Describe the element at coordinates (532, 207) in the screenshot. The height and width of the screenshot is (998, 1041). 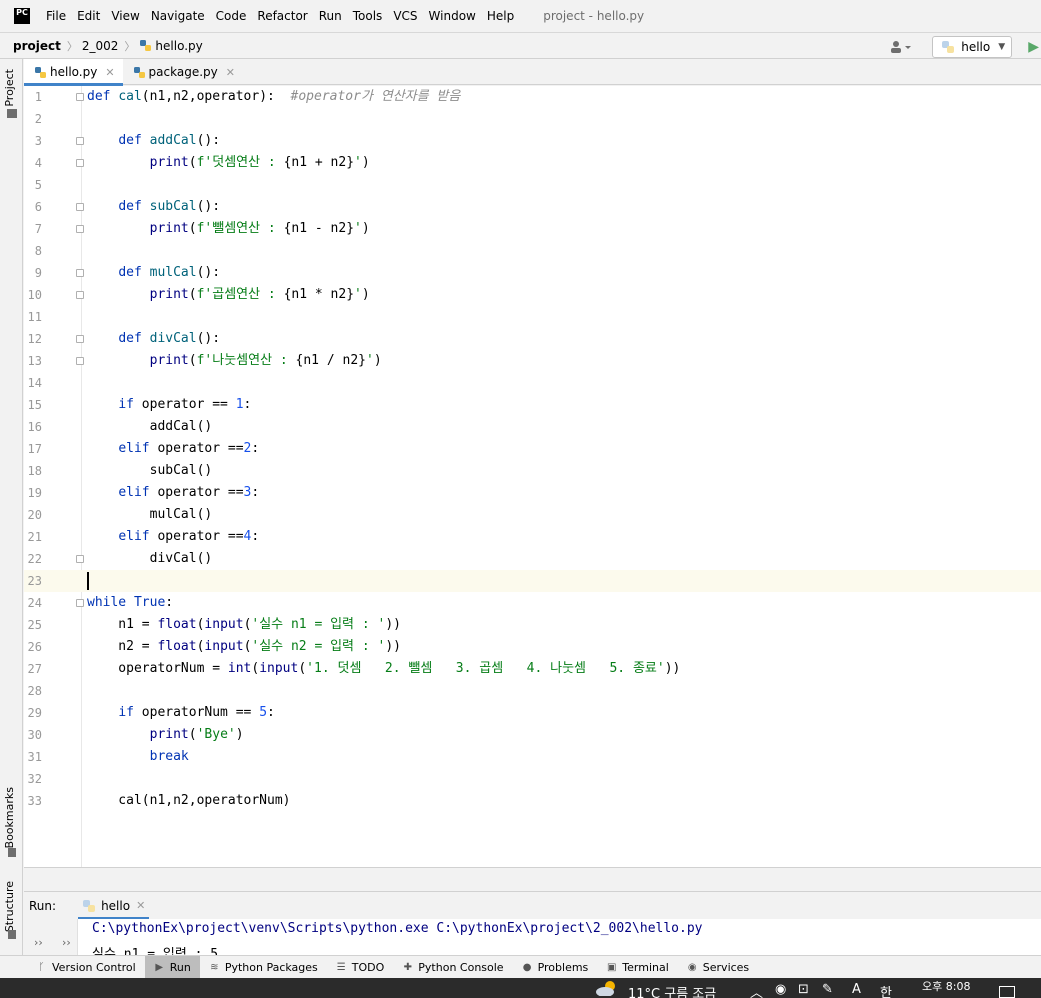
I see `code-line: 6 def subCal():` at that location.